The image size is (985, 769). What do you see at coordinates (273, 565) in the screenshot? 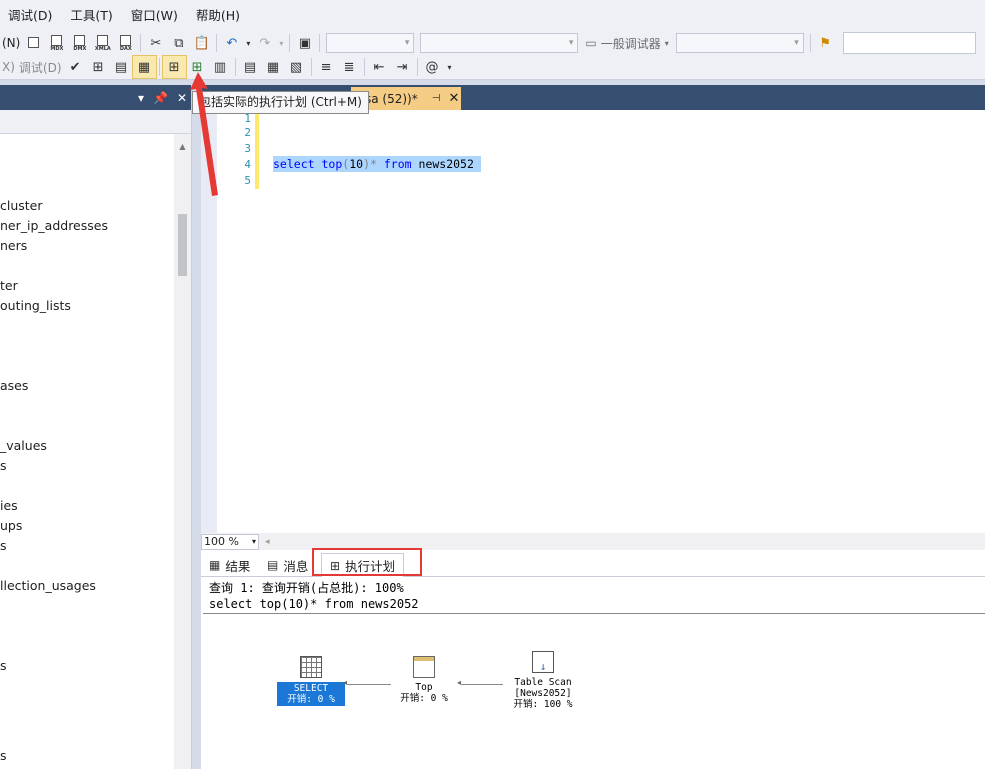
I see `messages-icon: ▤` at bounding box center [273, 565].